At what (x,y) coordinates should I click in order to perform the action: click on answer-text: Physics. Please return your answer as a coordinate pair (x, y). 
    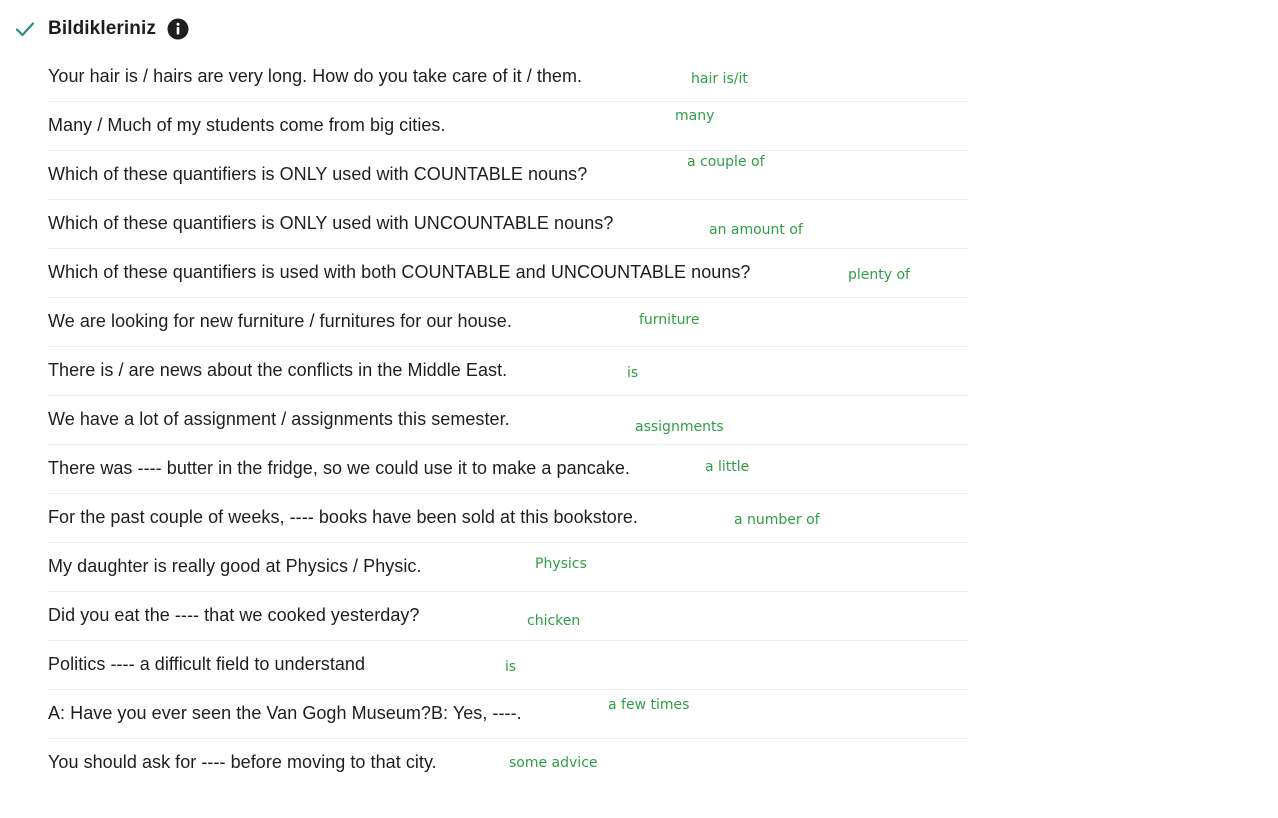
    Looking at the image, I should click on (561, 564).